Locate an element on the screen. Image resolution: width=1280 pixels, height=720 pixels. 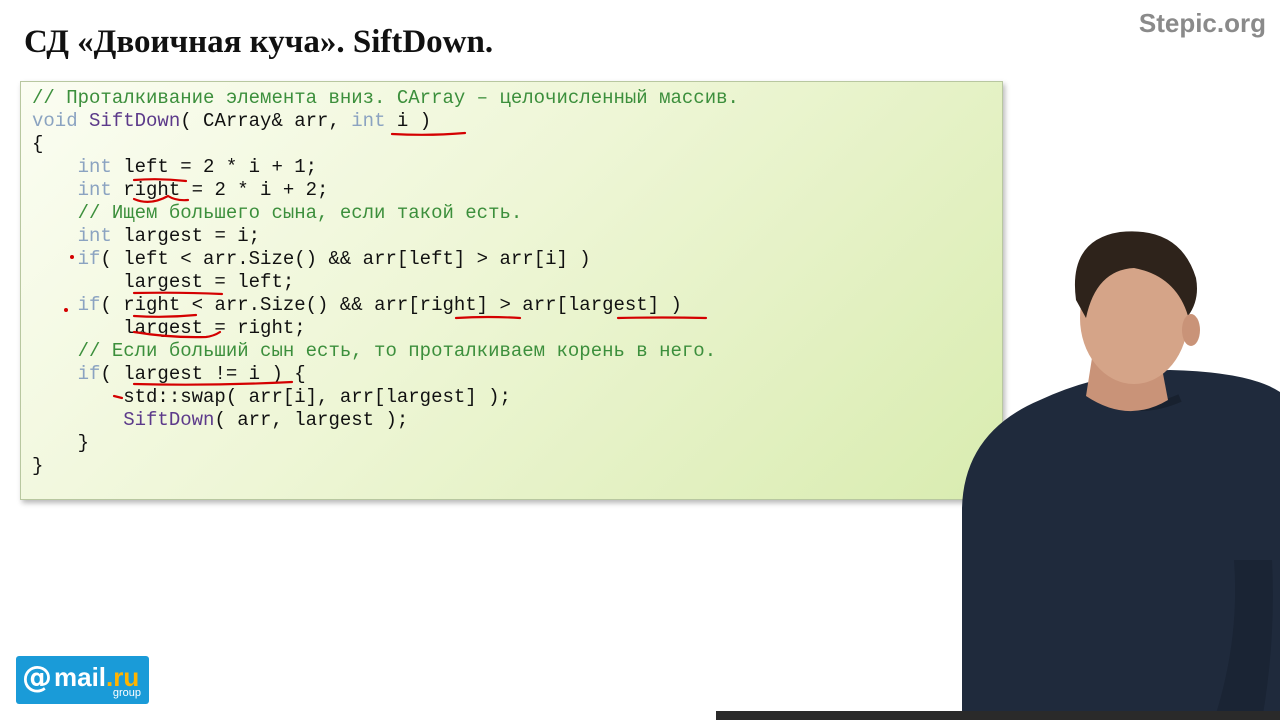
mail-ru-group-logo: @ mail.ru group is located at coordinates (82, 680).